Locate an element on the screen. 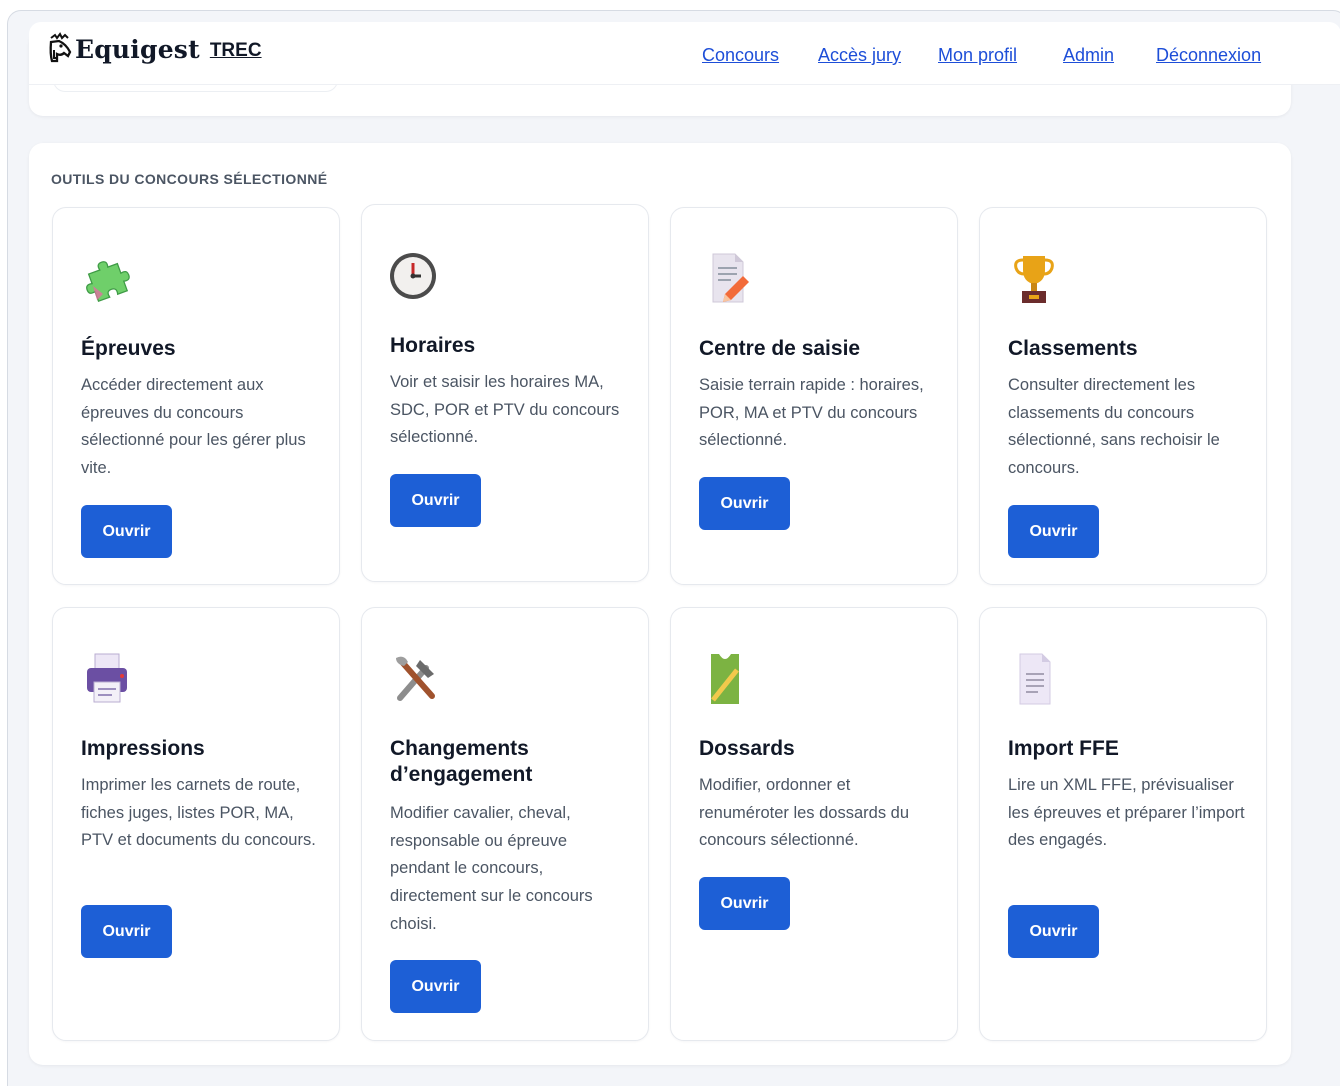 The width and height of the screenshot is (1340, 1086). nav-link-concours: Concours is located at coordinates (740, 55).